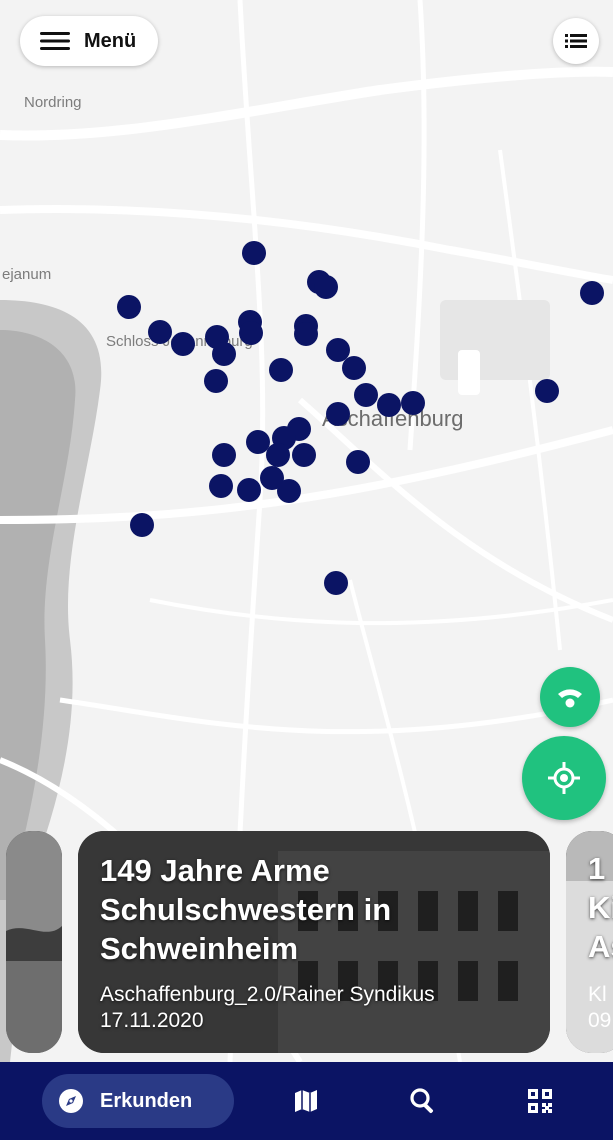 This screenshot has width=613, height=1140. I want to click on nearby-button, so click(570, 697).